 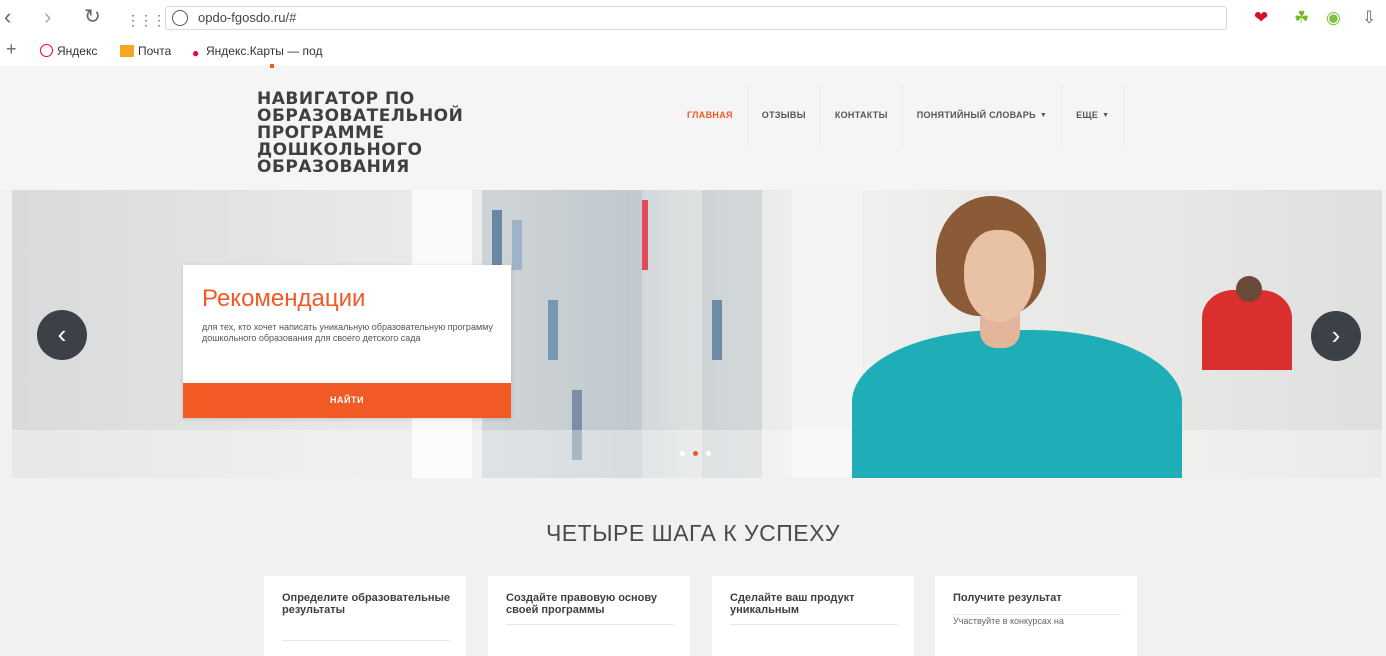 I want to click on find-button: НАЙТИ, so click(x=347, y=400).